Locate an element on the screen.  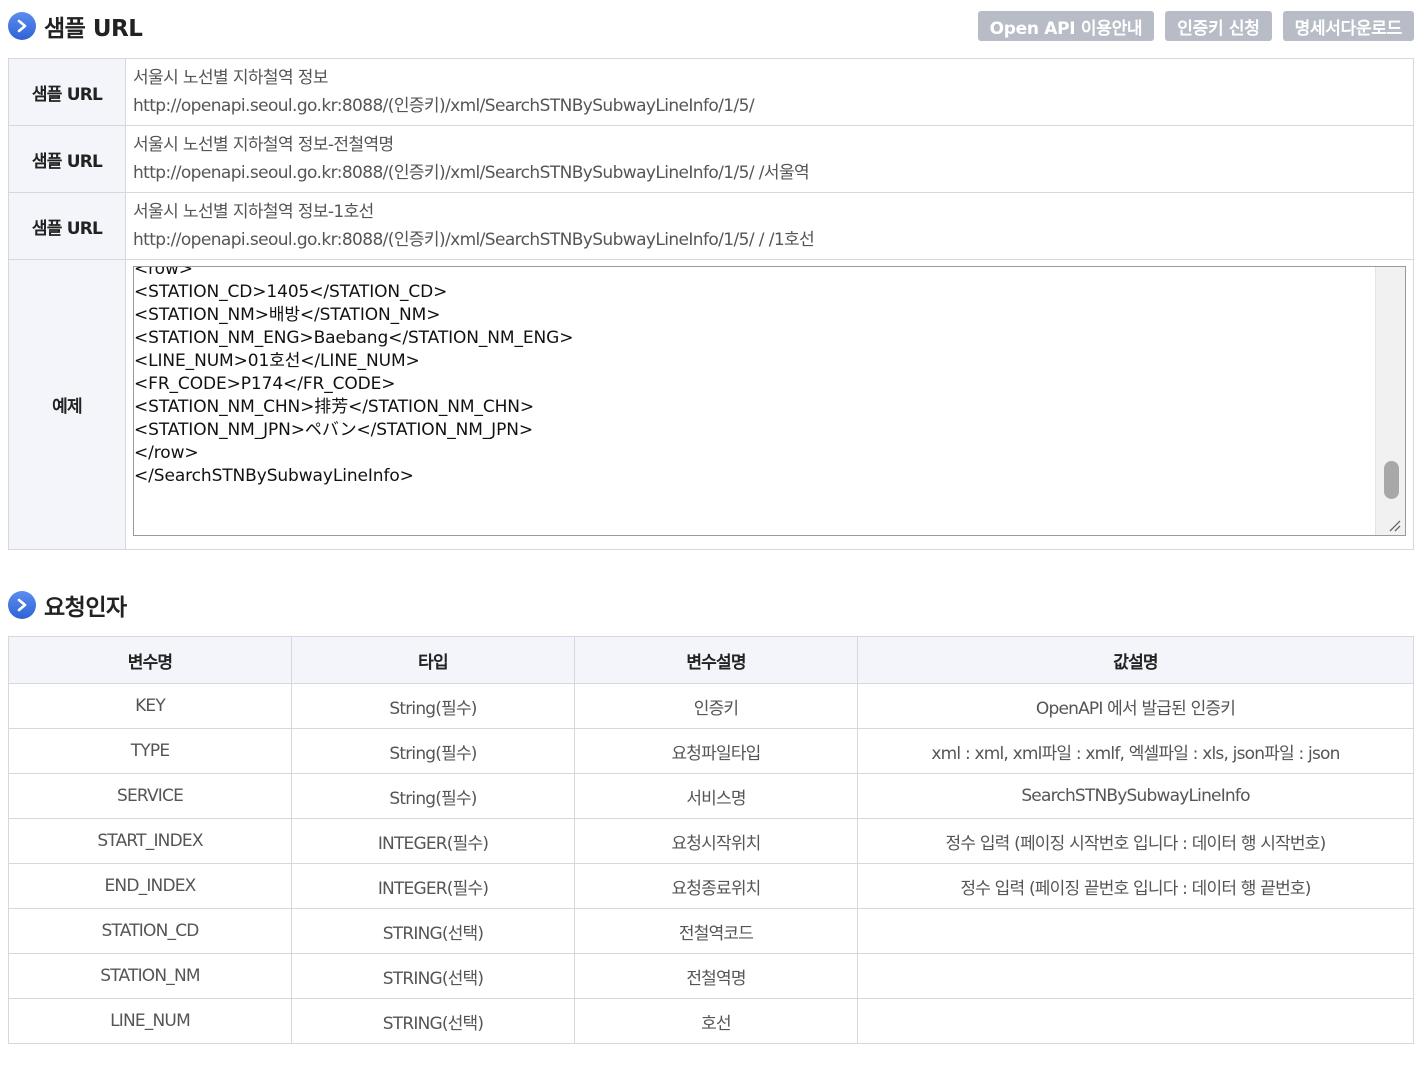
param-name: TYPE is located at coordinates (150, 751).